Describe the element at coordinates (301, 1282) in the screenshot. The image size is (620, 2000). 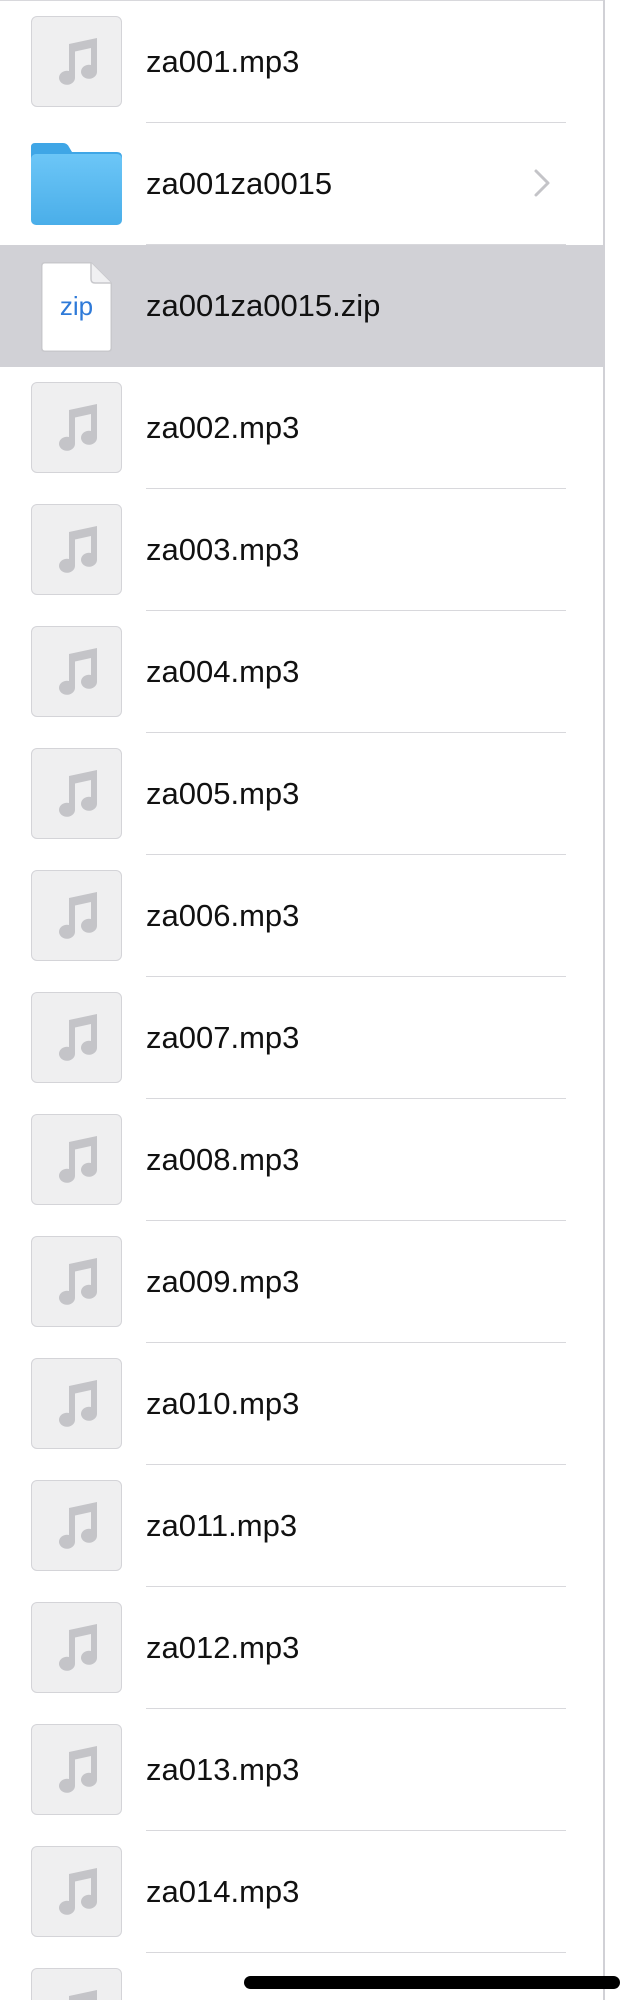
I see `file-row: za009.mp3` at that location.